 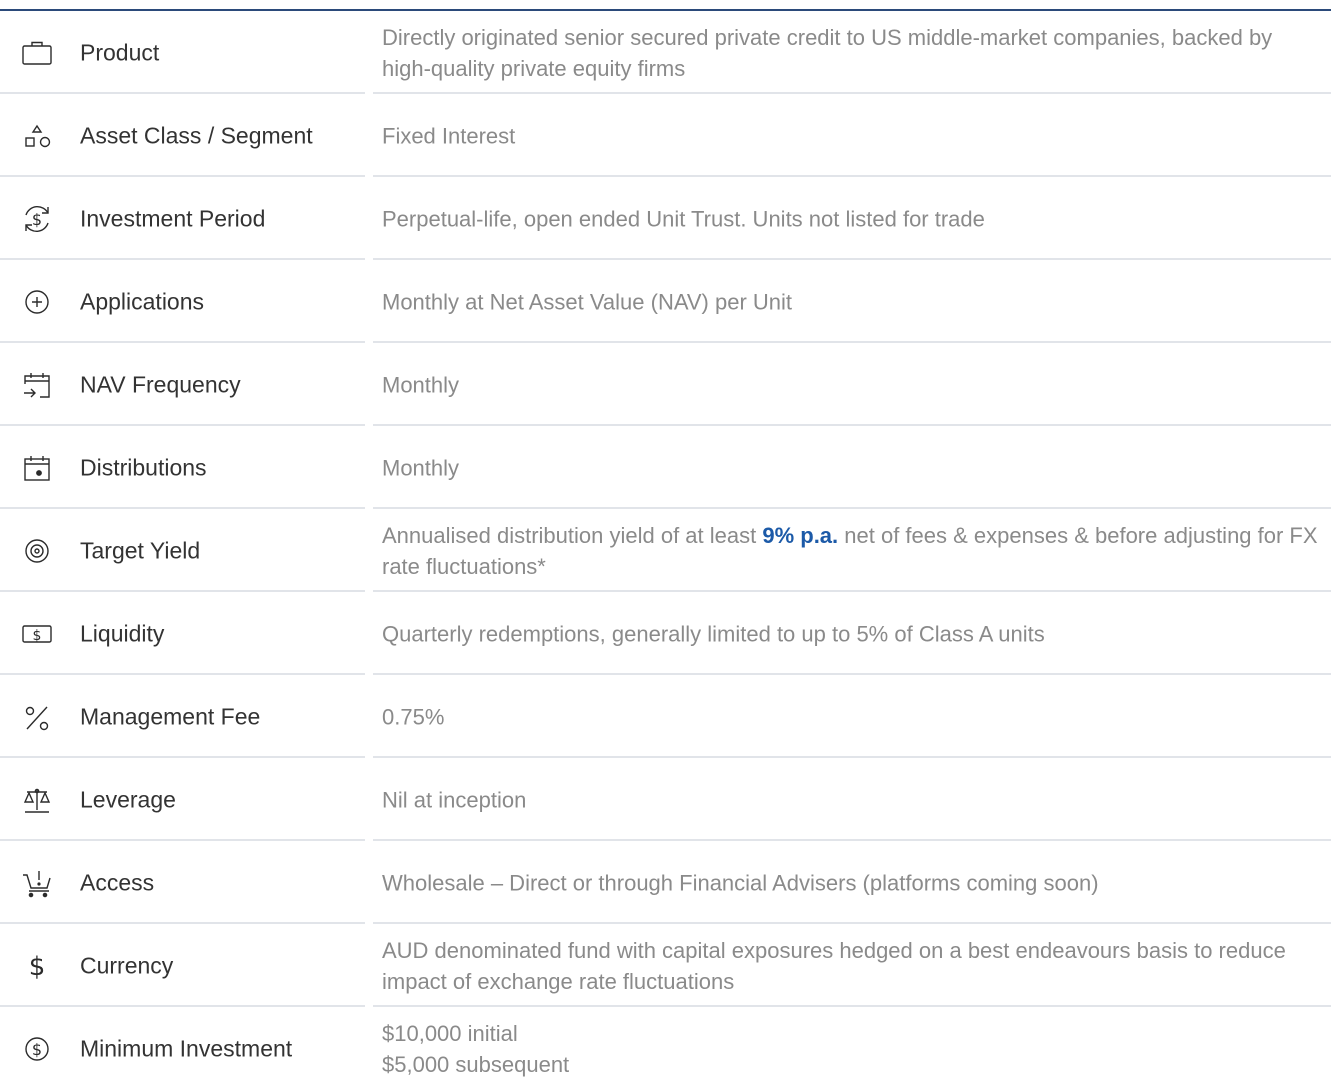 What do you see at coordinates (117, 882) in the screenshot?
I see `row-label: Access` at bounding box center [117, 882].